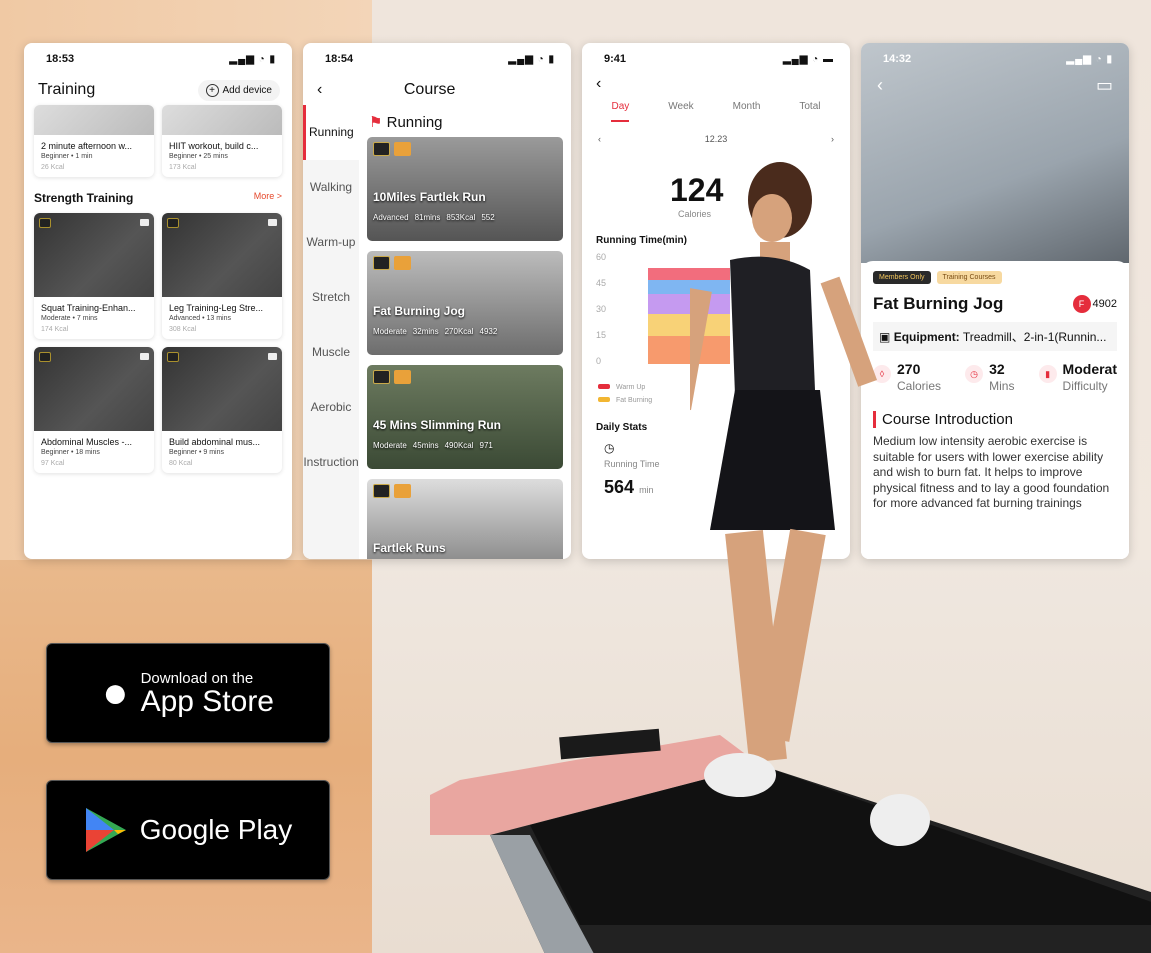  Describe the element at coordinates (188, 830) in the screenshot. I see `google-play-button: Google Play` at that location.